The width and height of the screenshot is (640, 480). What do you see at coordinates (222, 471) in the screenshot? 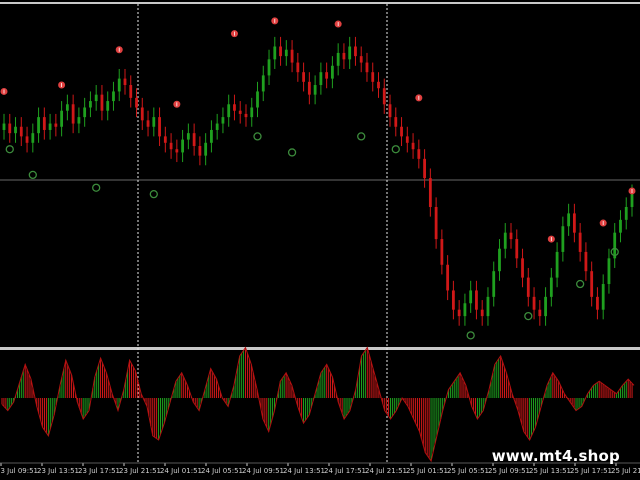
I see `x-axis-tick-label: 24 Jul 05:51` at bounding box center [222, 471].